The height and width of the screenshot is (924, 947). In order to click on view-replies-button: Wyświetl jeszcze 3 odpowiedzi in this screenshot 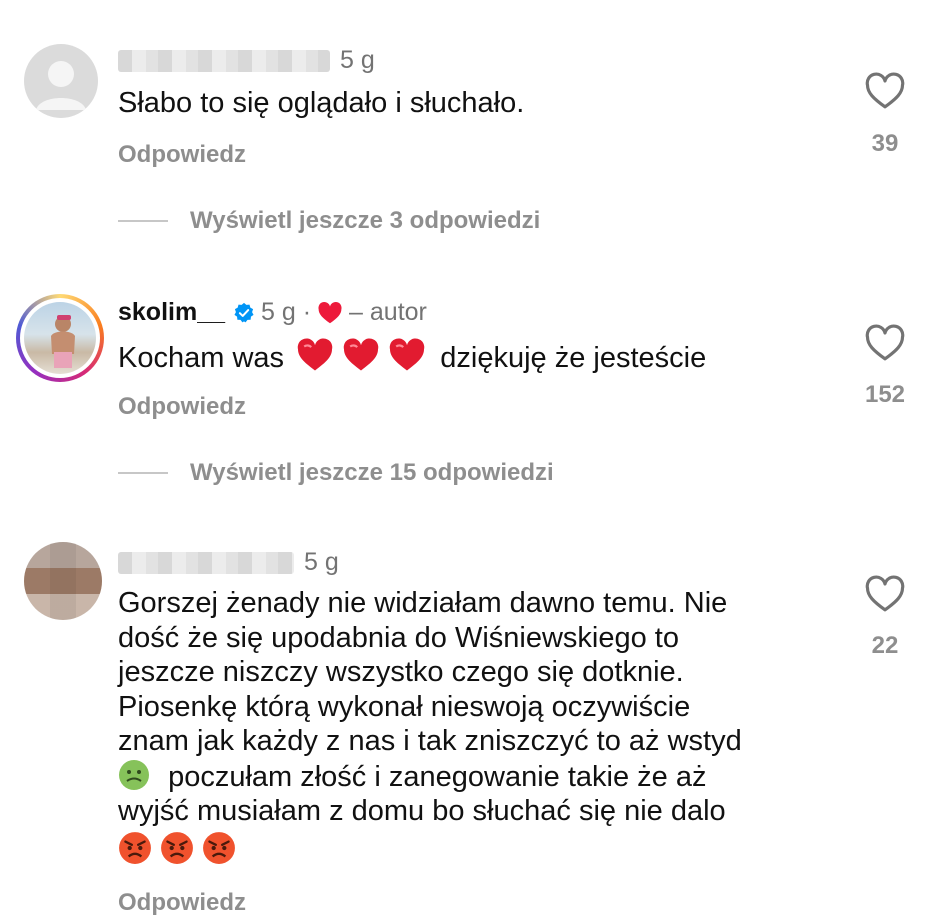, I will do `click(329, 221)`.